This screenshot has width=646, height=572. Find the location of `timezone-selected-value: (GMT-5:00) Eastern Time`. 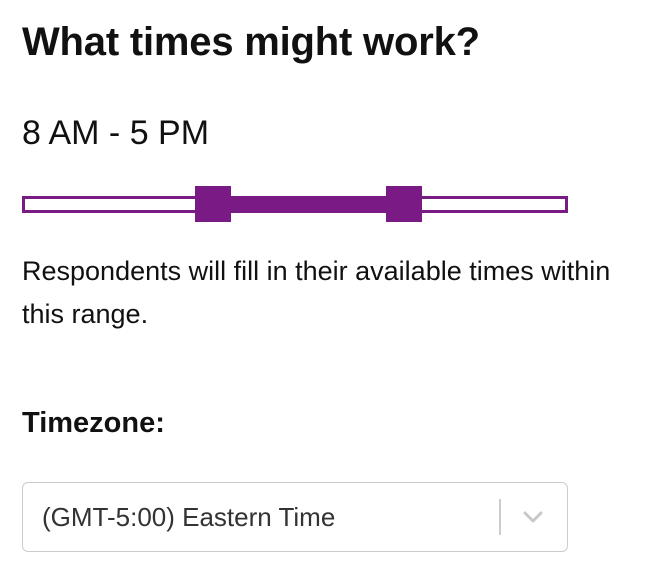

timezone-selected-value: (GMT-5:00) Eastern Time is located at coordinates (189, 517).